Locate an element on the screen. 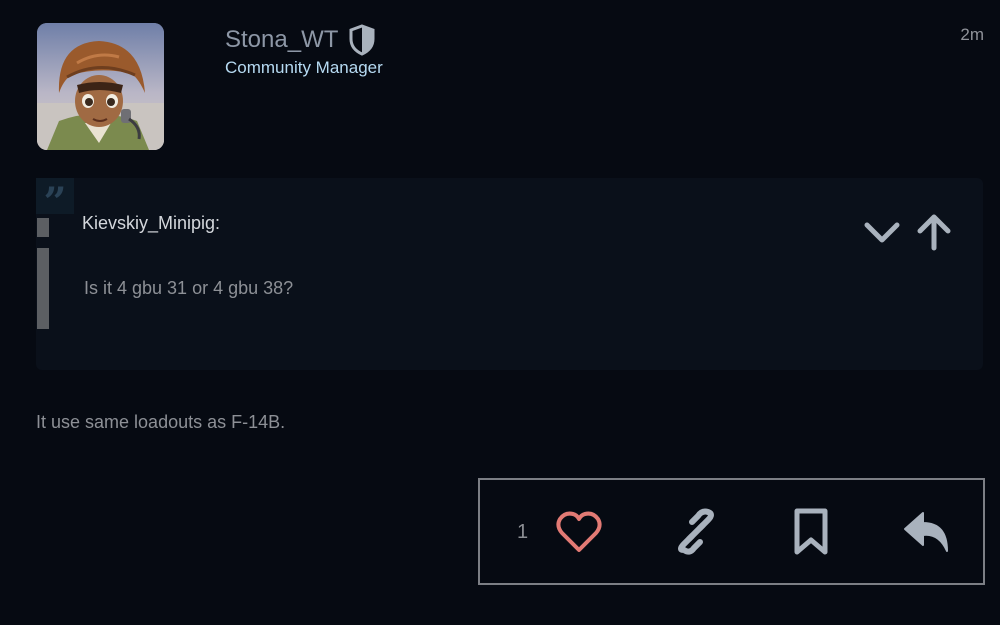  quote-text: Is it 4 gbu 31 or 4 gbu 38? is located at coordinates (189, 288).